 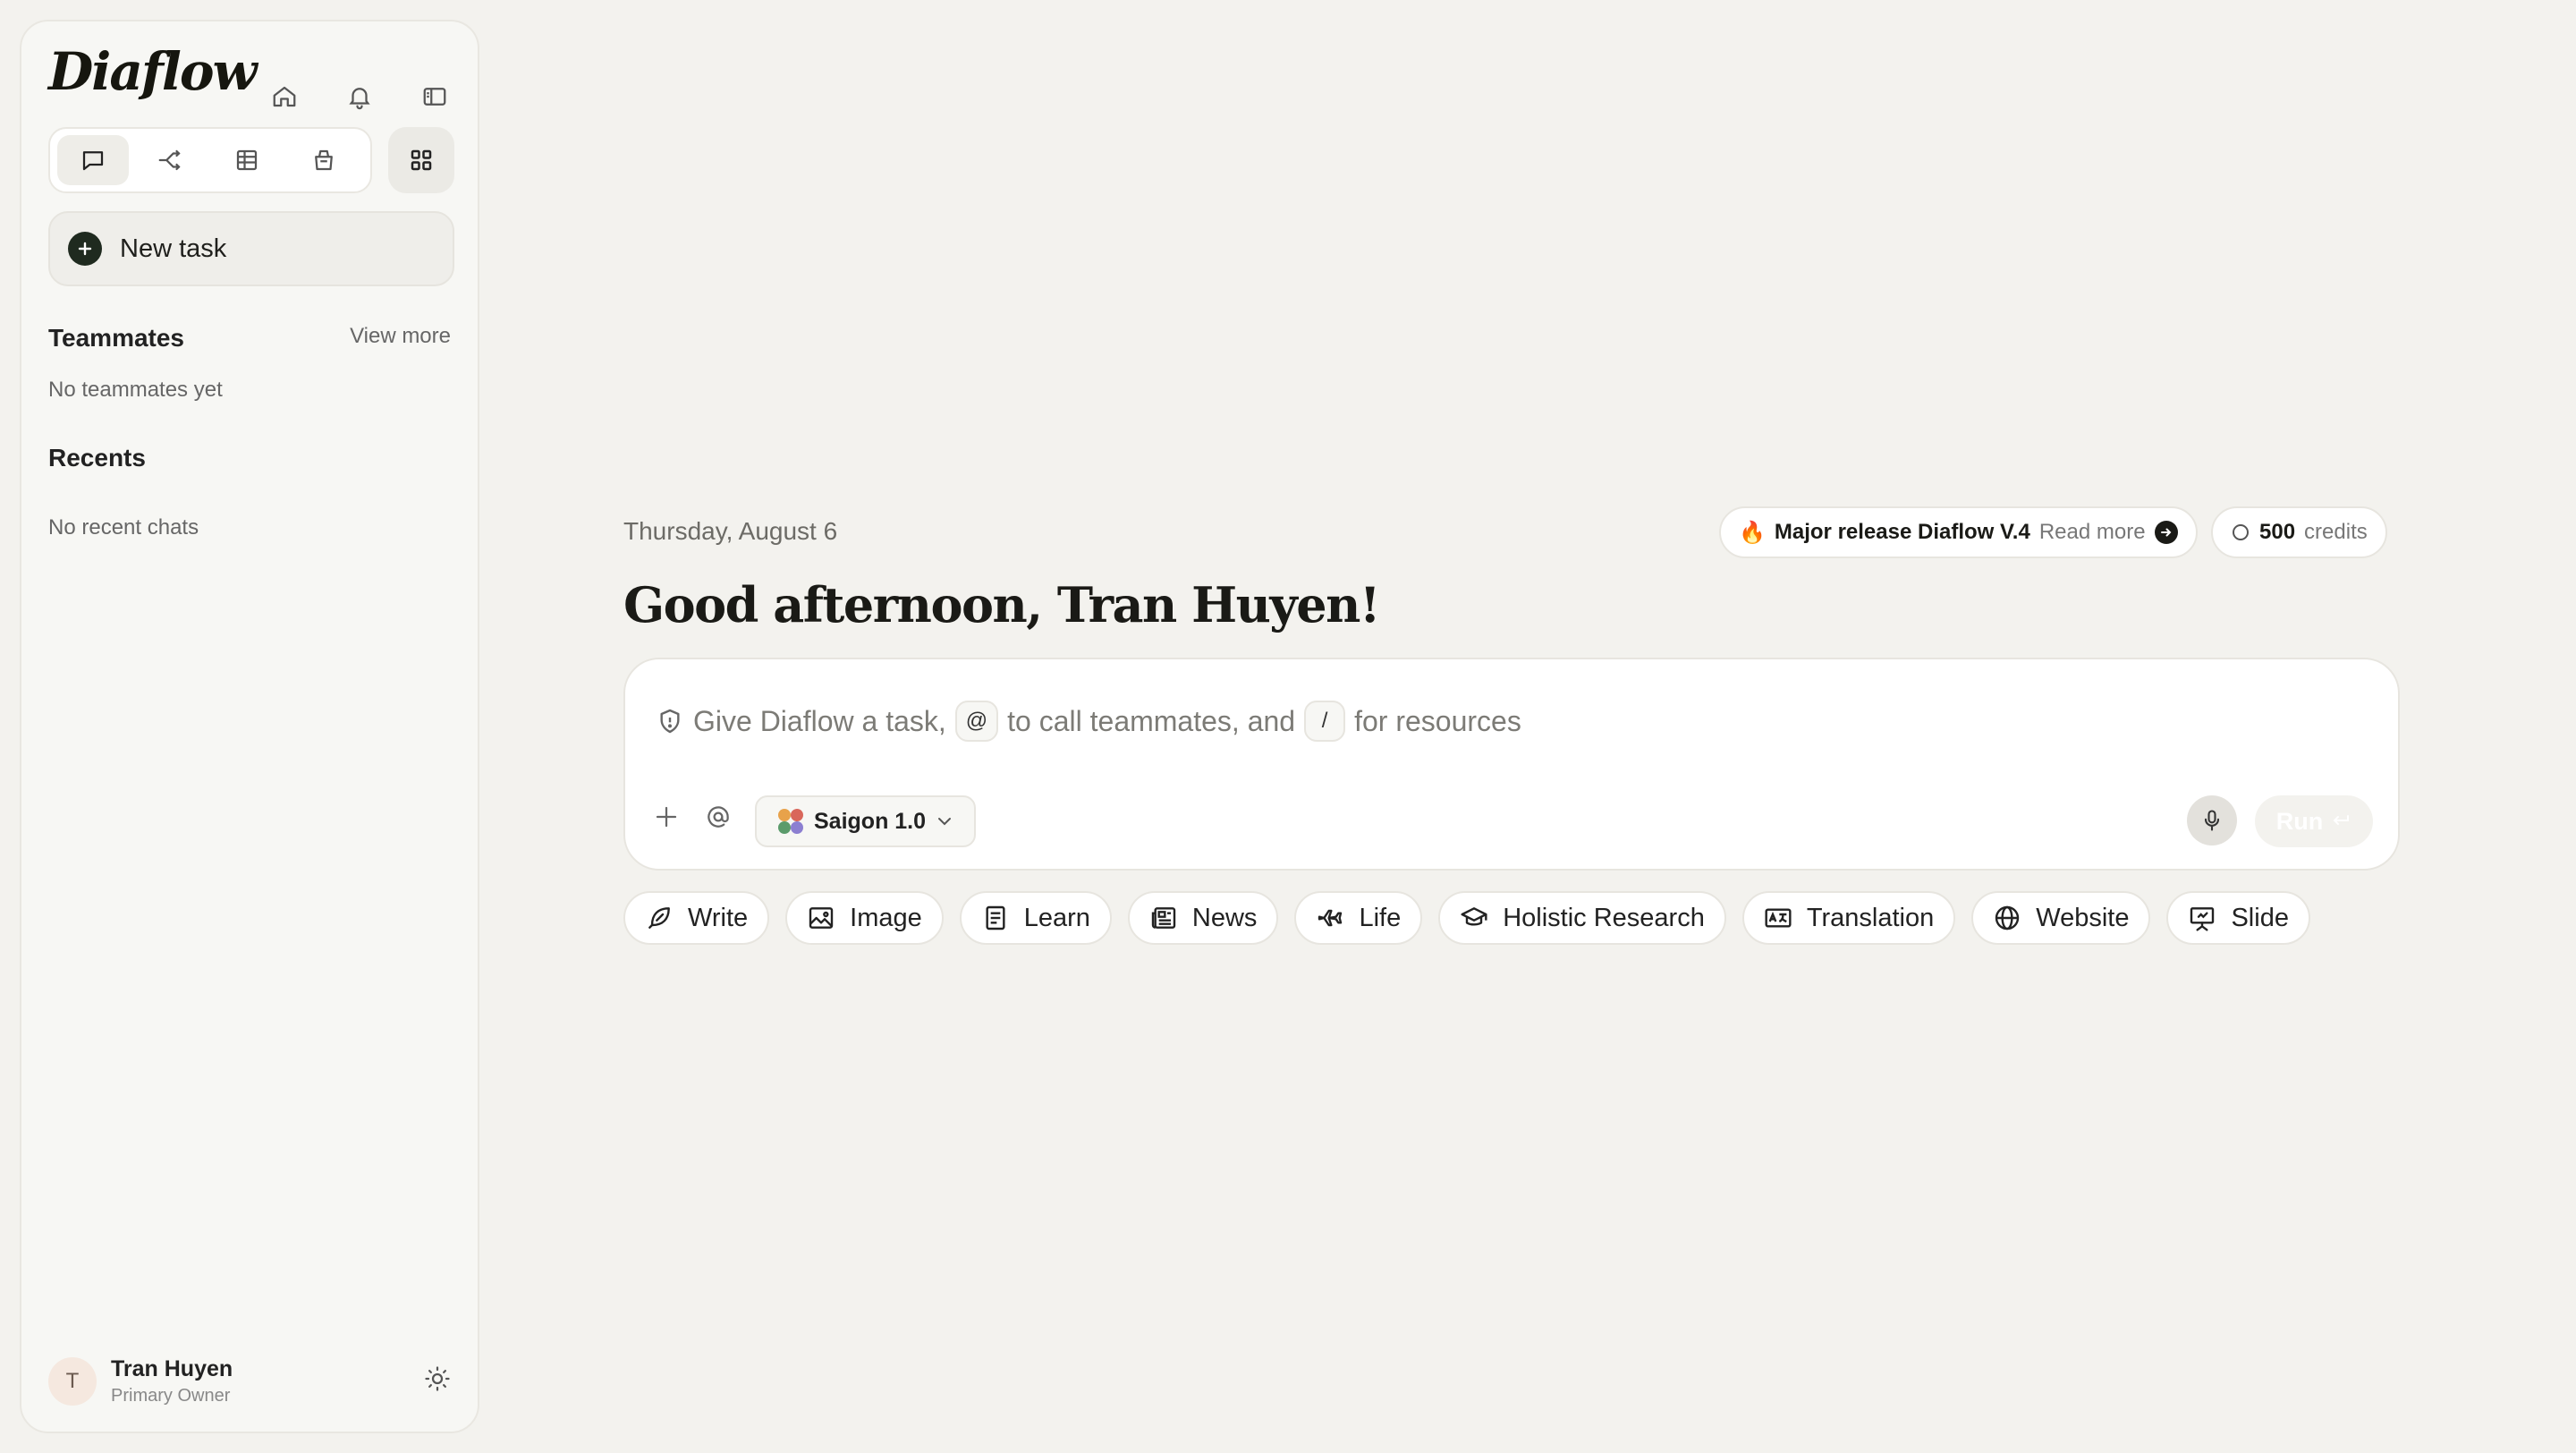 What do you see at coordinates (251, 248) in the screenshot?
I see `new-task-button: New task` at bounding box center [251, 248].